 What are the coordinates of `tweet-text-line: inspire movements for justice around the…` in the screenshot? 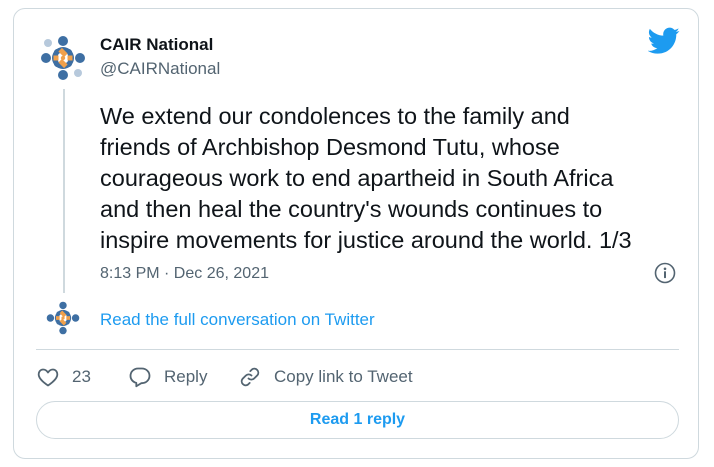 It's located at (366, 240).